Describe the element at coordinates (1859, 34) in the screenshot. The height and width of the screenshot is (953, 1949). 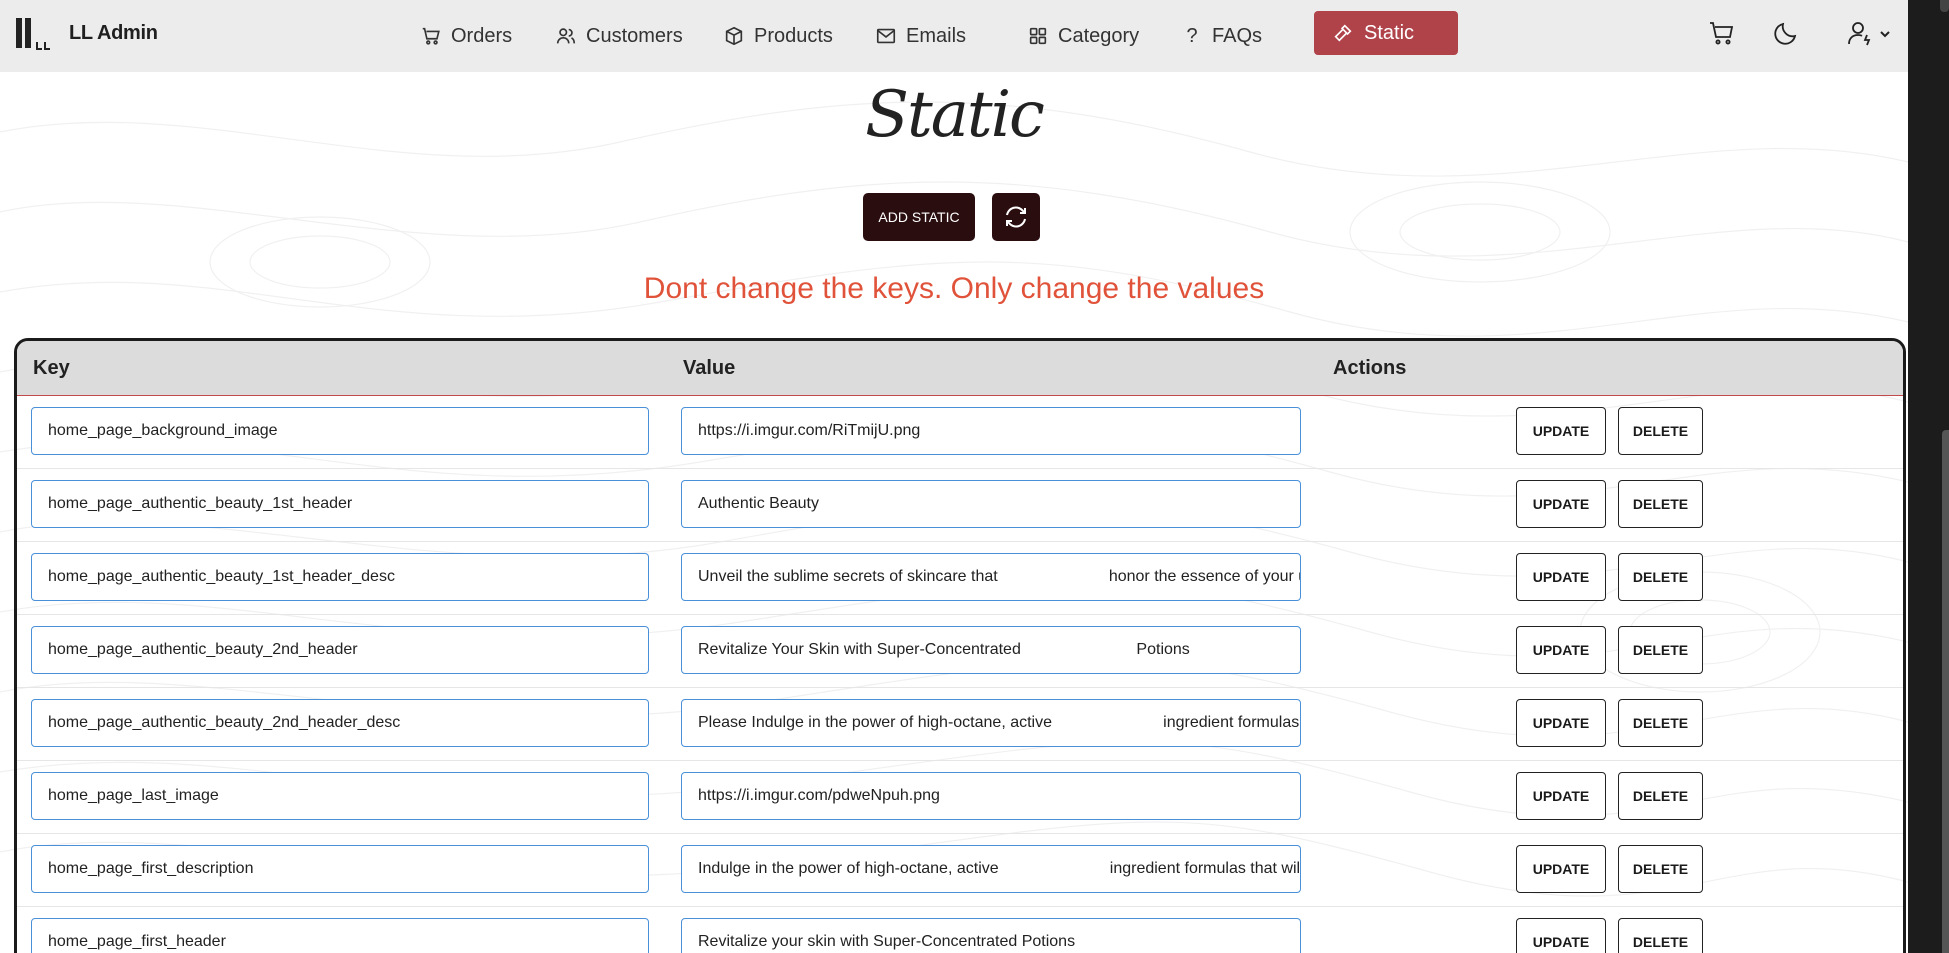
I see `user-settings-icon` at that location.